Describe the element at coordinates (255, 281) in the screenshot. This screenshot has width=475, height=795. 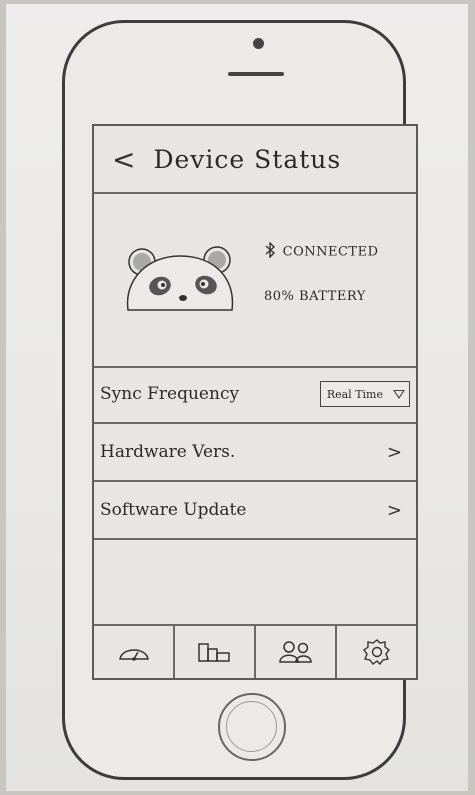
I see `device-status-panel: CONNECTED 80% BATTERY` at that location.